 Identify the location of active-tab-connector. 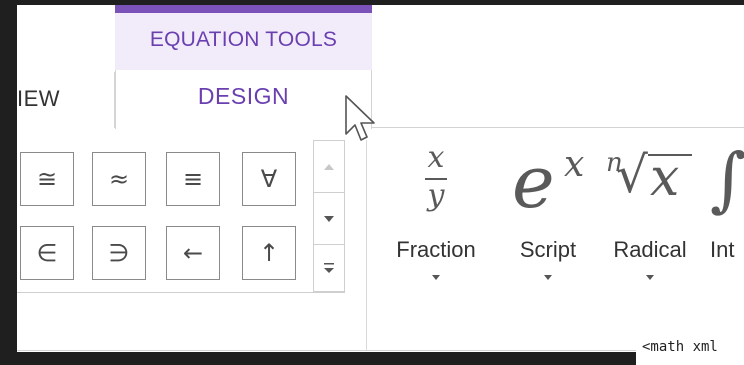
(243, 128).